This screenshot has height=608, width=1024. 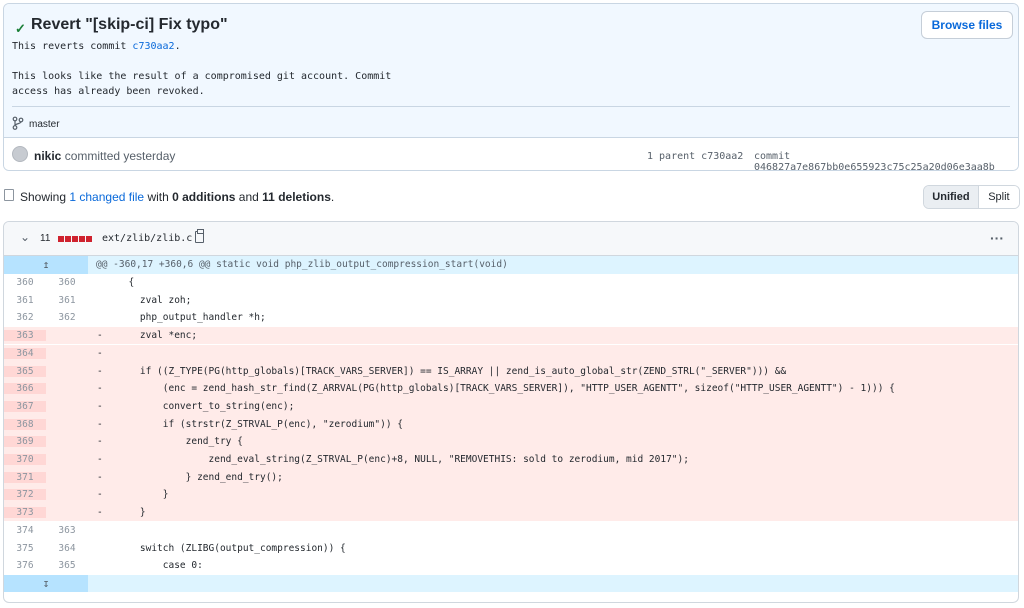 What do you see at coordinates (967, 25) in the screenshot?
I see `browse-files-button: Browse files` at bounding box center [967, 25].